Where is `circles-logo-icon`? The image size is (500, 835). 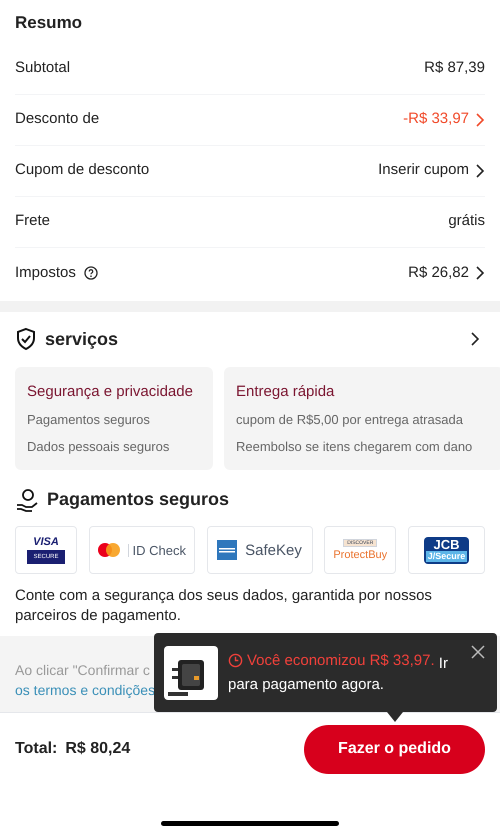 circles-logo-icon is located at coordinates (109, 550).